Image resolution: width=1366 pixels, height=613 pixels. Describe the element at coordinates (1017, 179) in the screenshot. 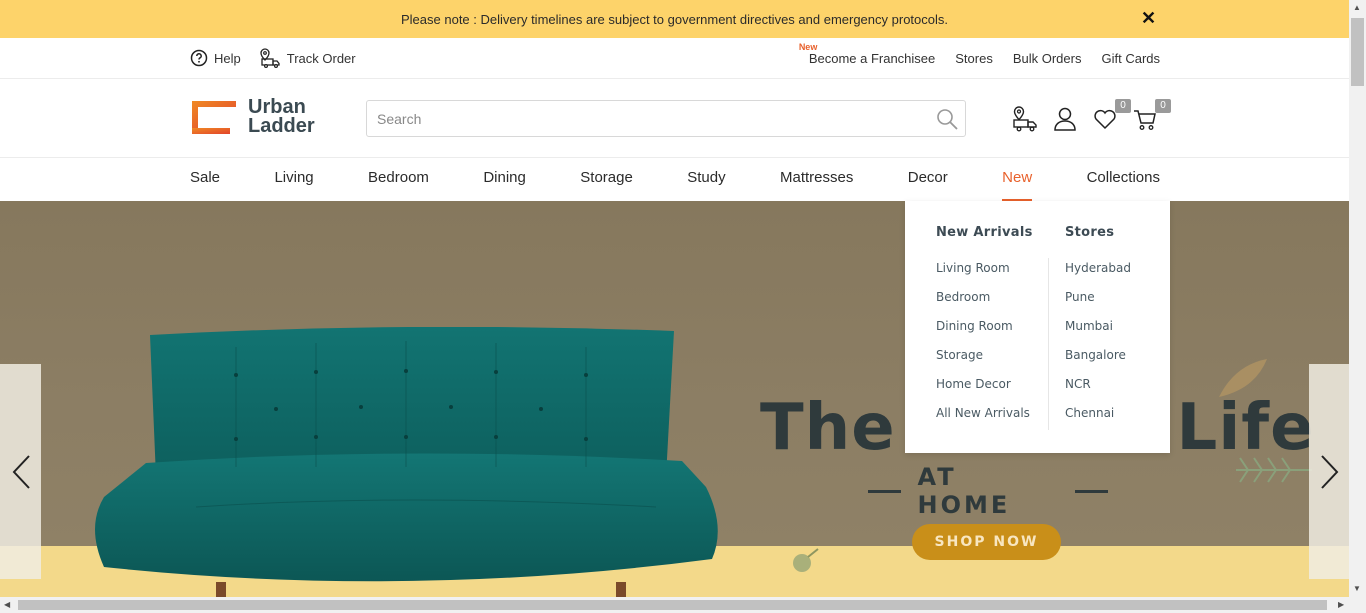

I see `nav-item-new: New` at that location.